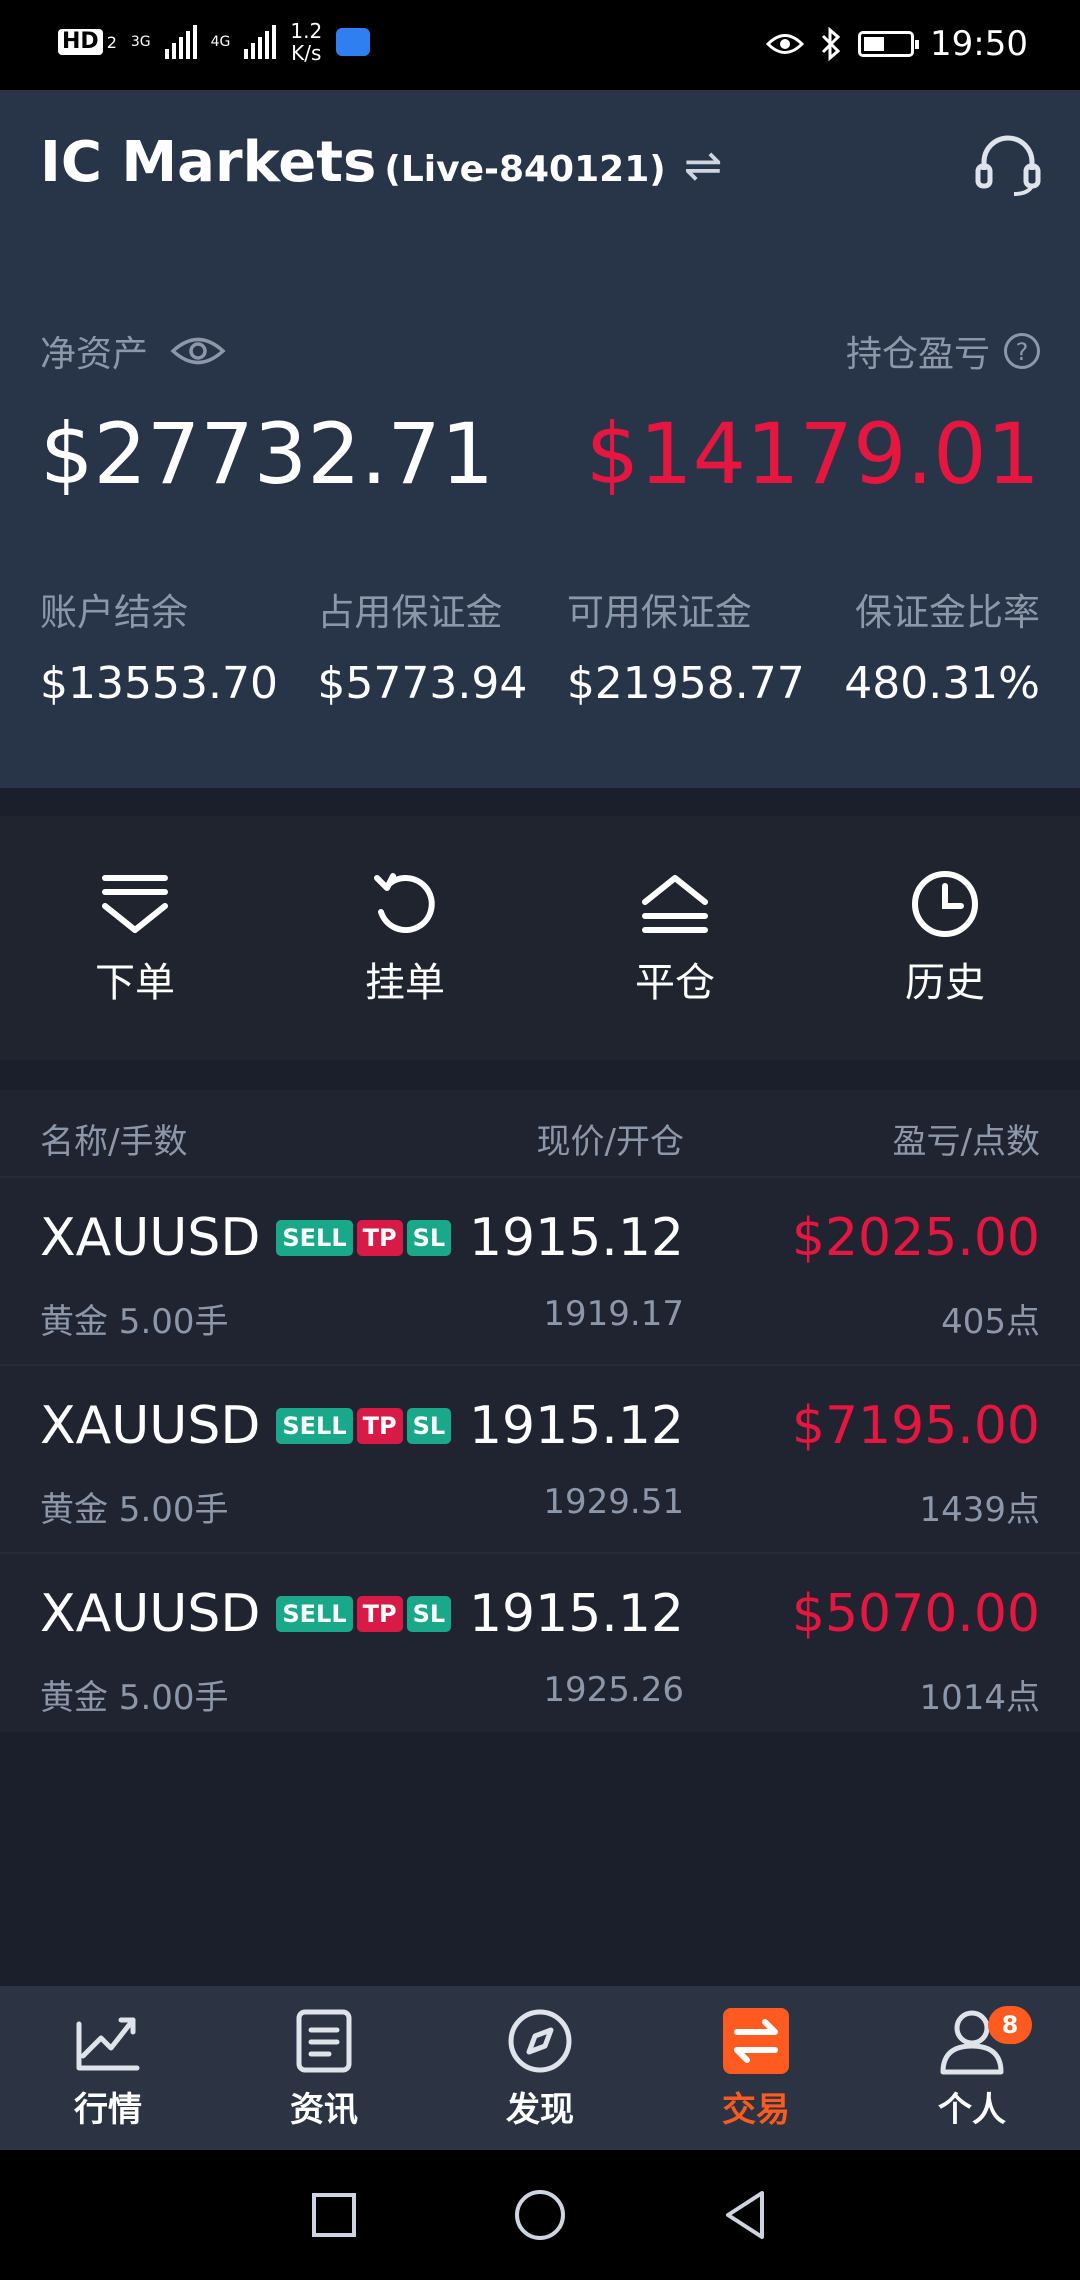 The height and width of the screenshot is (2280, 1080). Describe the element at coordinates (108, 2043) in the screenshot. I see `market-chart-icon` at that location.